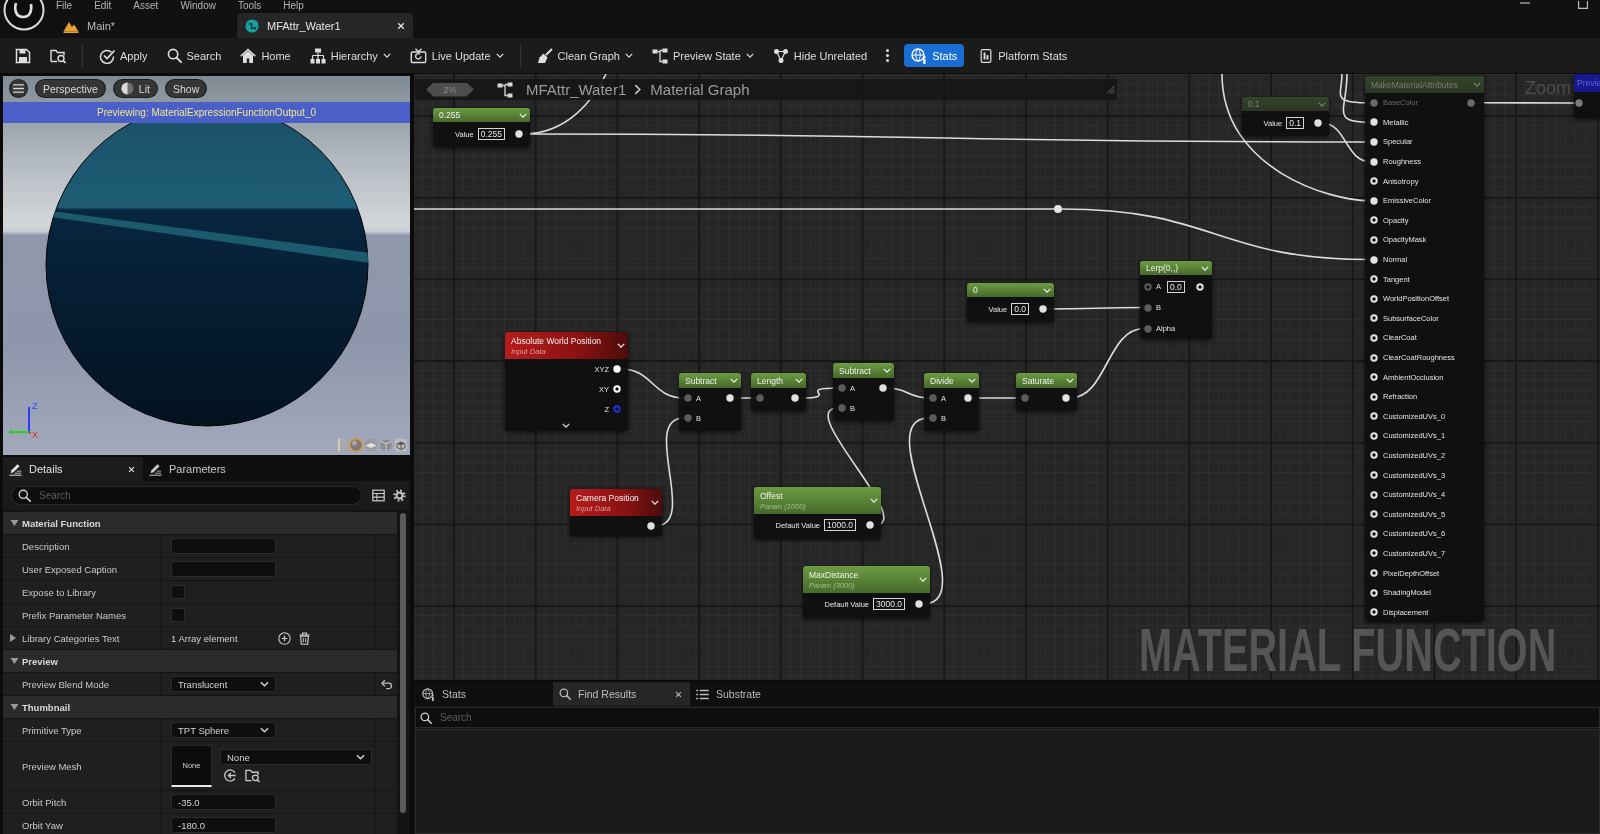  I want to click on node-graph-icon, so click(505, 89).